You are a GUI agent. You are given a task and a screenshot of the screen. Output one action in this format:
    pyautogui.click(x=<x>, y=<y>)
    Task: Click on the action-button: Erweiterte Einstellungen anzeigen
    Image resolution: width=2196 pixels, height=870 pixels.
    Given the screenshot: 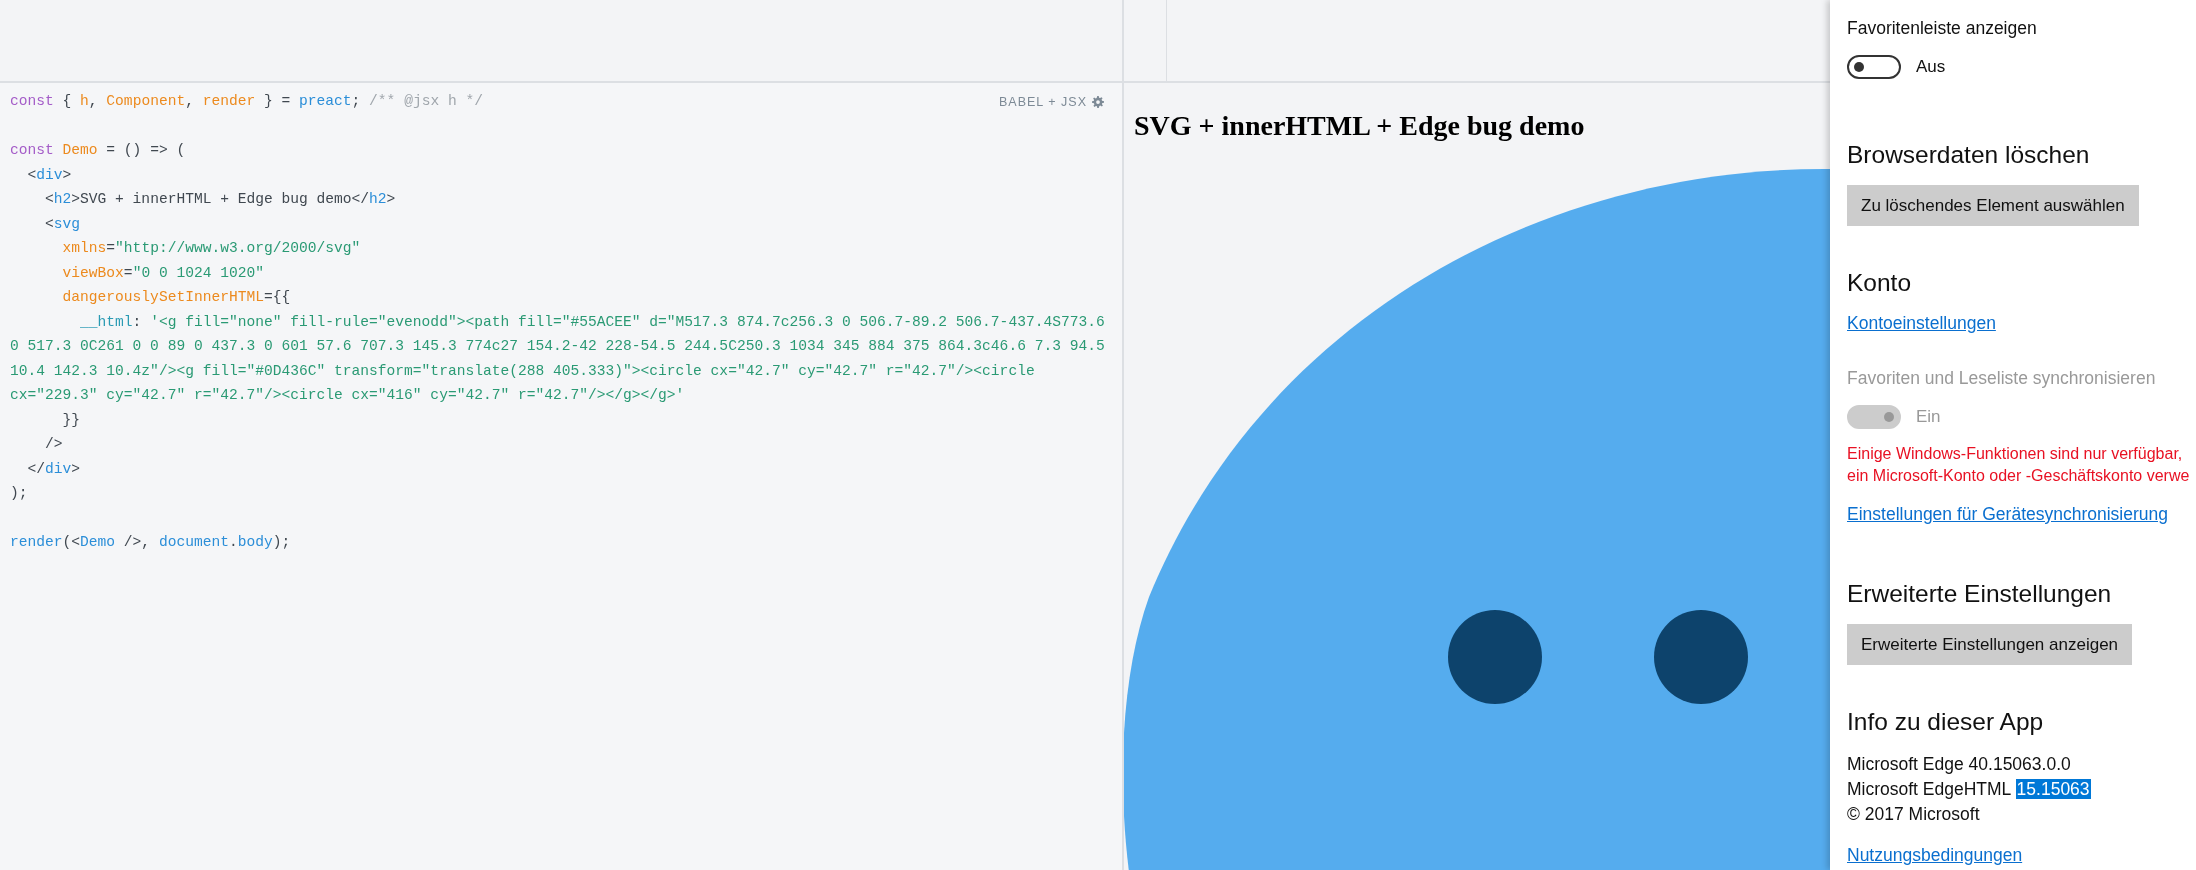 What is the action you would take?
    pyautogui.click(x=1990, y=644)
    